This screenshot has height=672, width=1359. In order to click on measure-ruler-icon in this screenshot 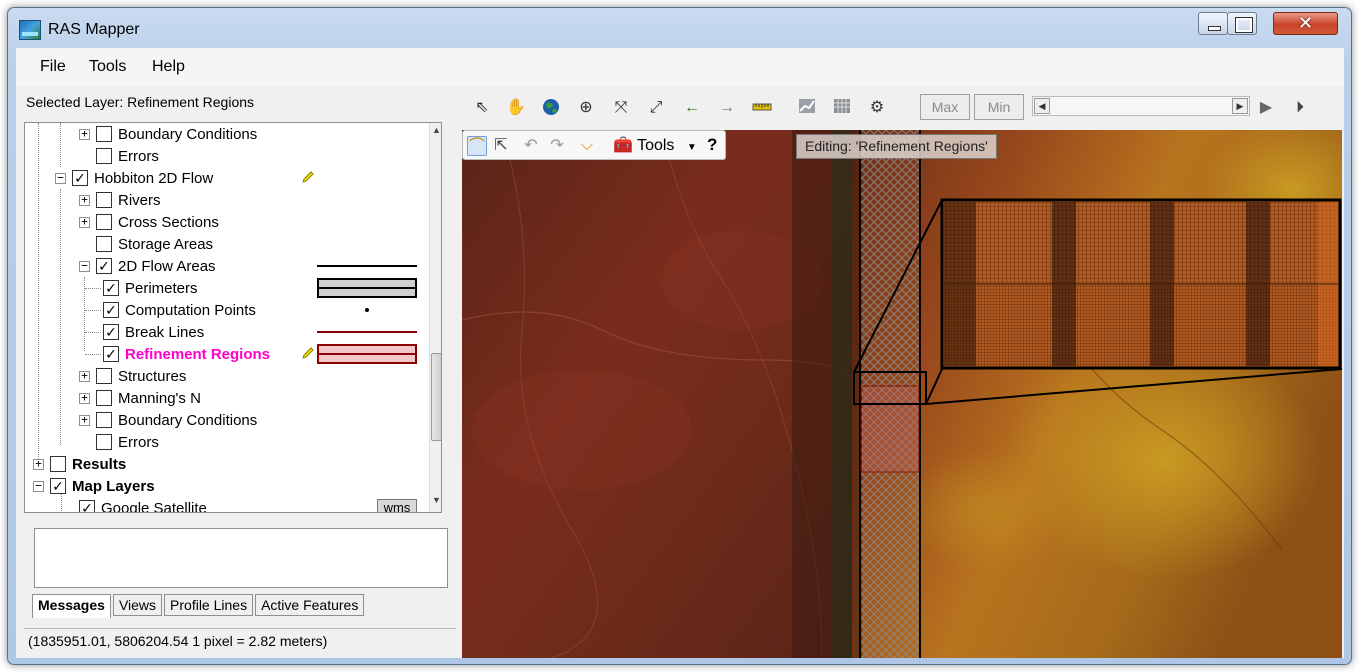, I will do `click(762, 108)`.